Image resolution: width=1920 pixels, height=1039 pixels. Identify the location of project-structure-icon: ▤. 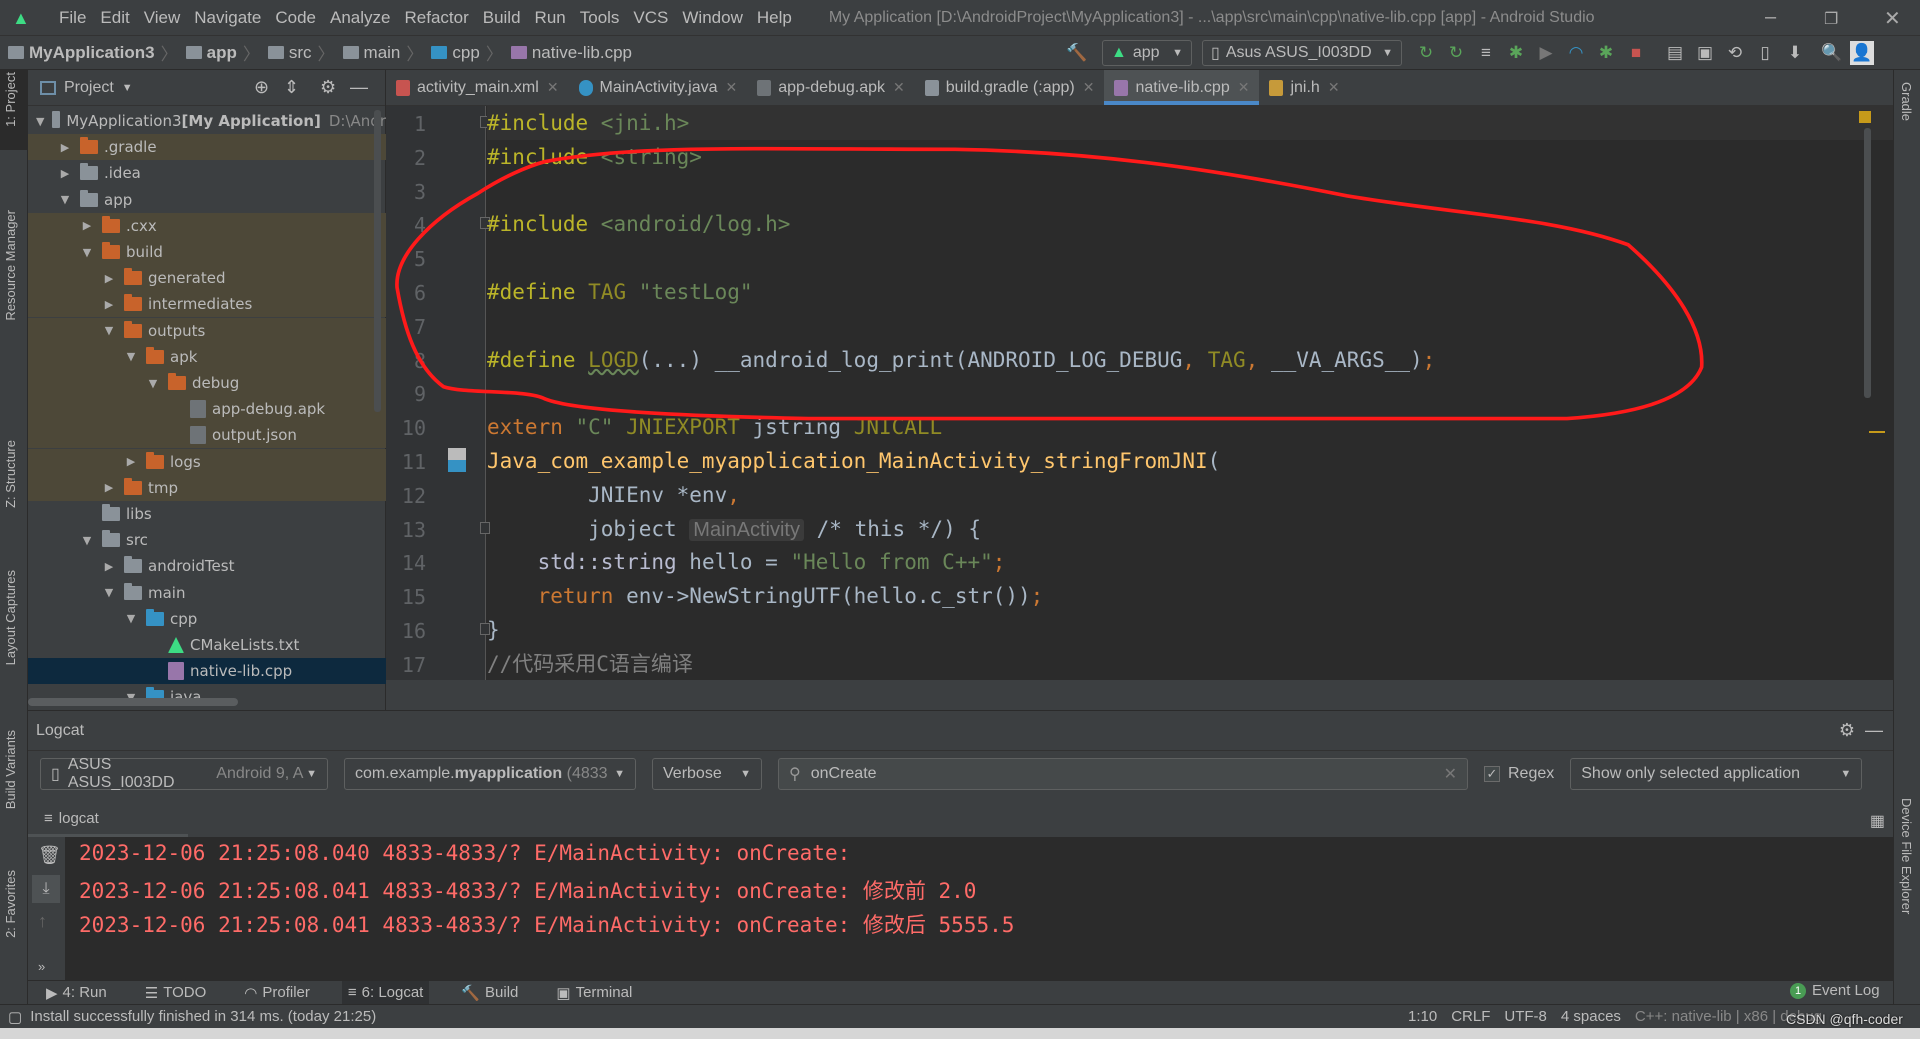
(1675, 53).